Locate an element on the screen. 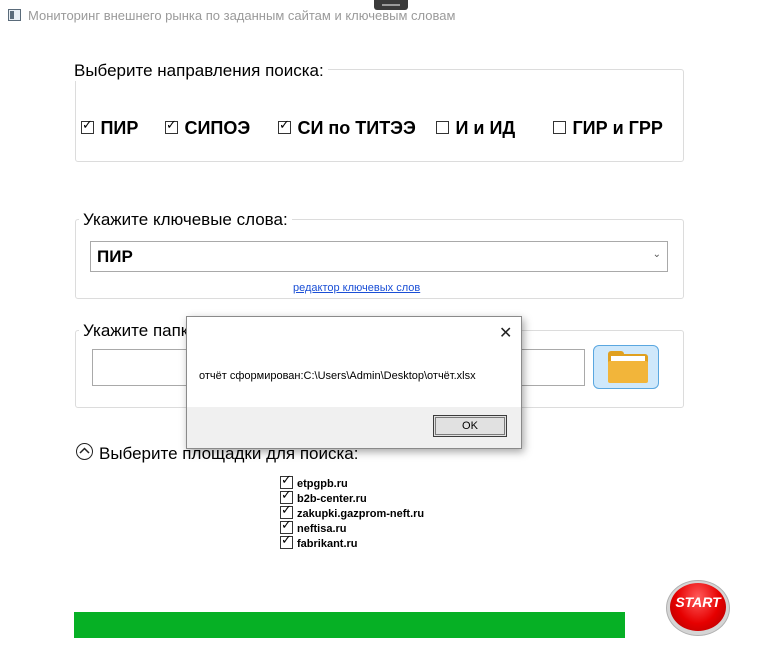 This screenshot has width=782, height=671. direction-label: И и ИД is located at coordinates (485, 128).